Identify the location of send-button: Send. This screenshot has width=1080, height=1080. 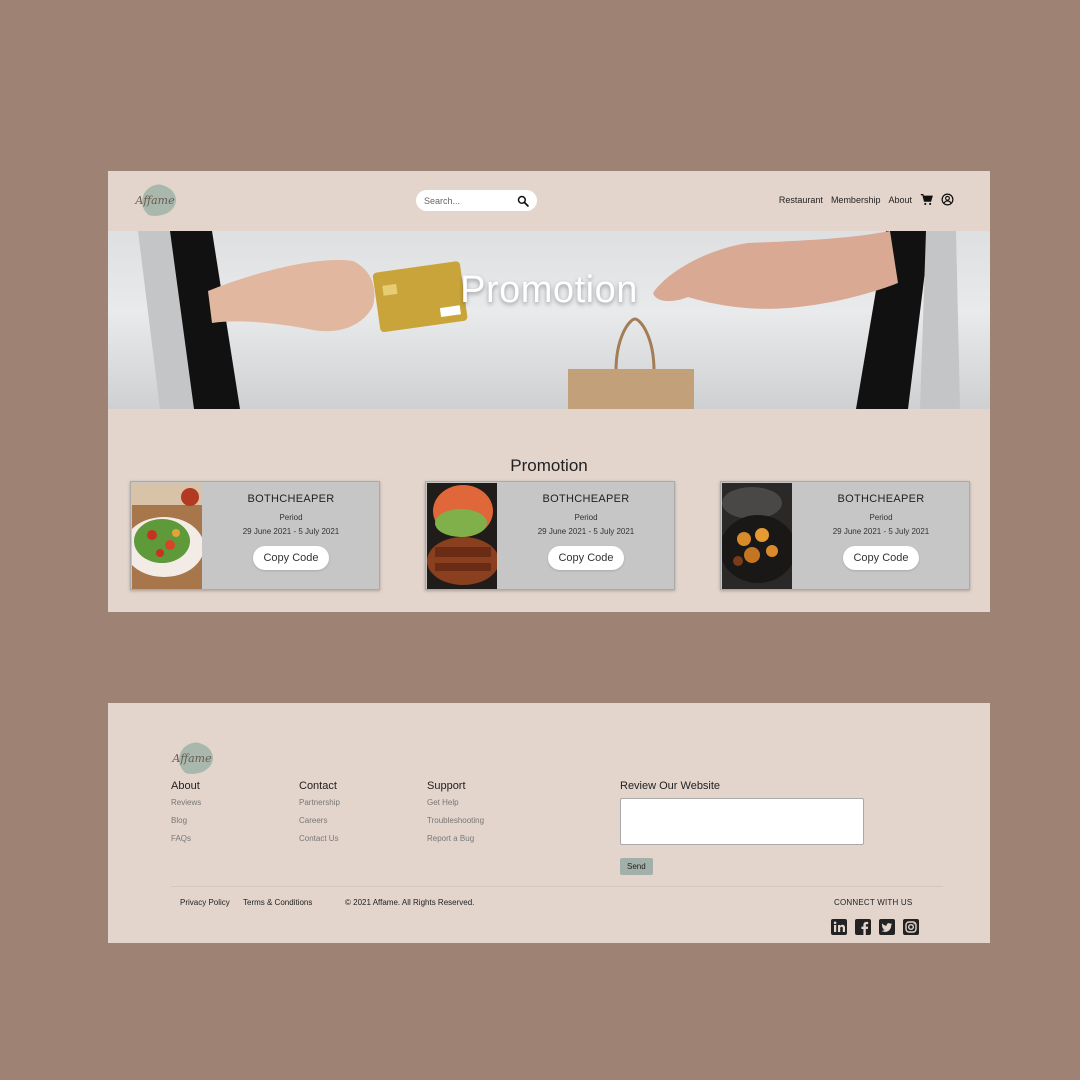
(636, 866).